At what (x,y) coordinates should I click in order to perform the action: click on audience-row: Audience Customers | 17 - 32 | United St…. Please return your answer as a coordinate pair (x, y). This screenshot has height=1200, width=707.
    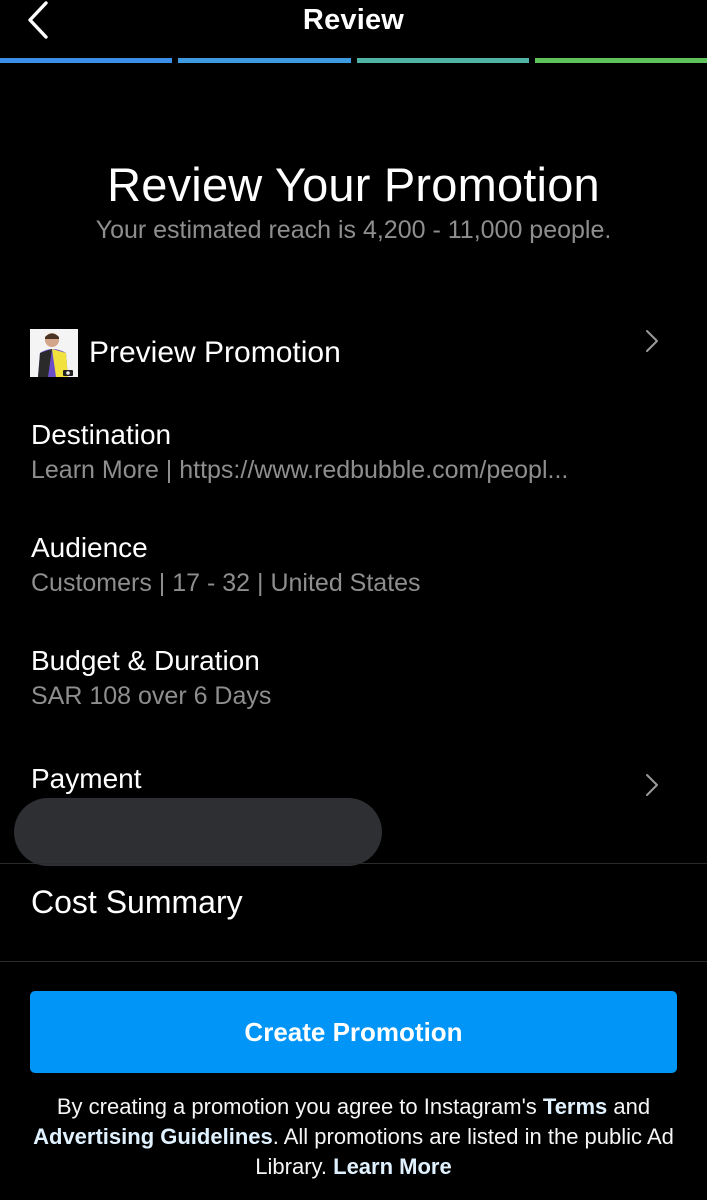
    Looking at the image, I should click on (353, 568).